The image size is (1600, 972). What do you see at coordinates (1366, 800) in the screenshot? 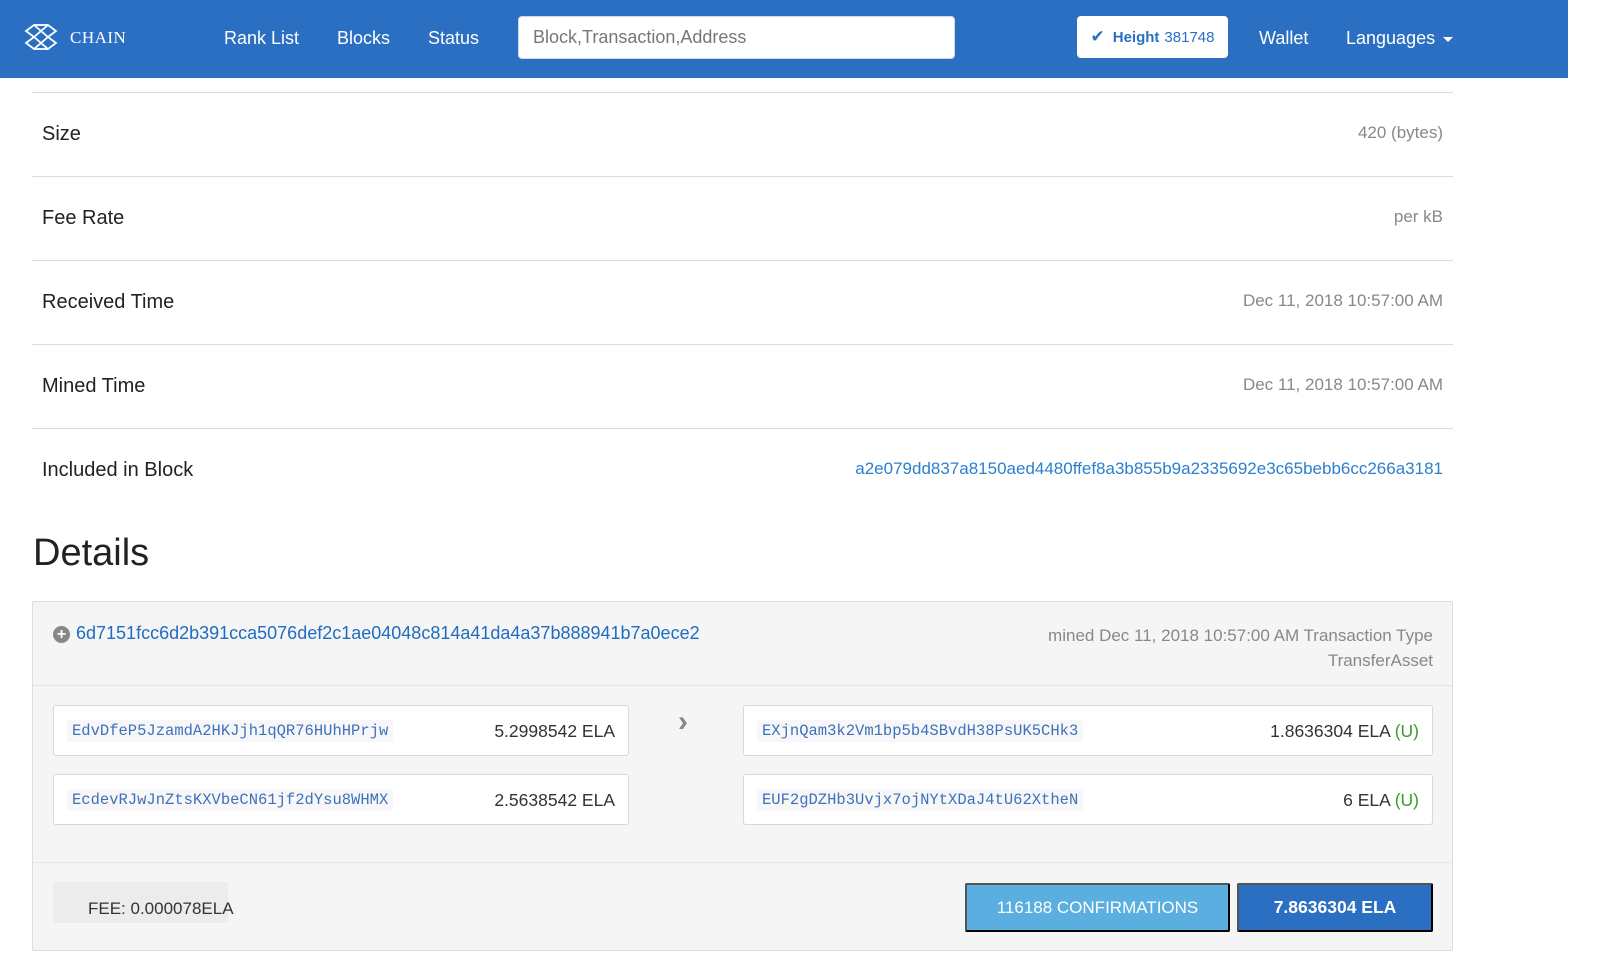
I see `output-amount: 6 ELA` at bounding box center [1366, 800].